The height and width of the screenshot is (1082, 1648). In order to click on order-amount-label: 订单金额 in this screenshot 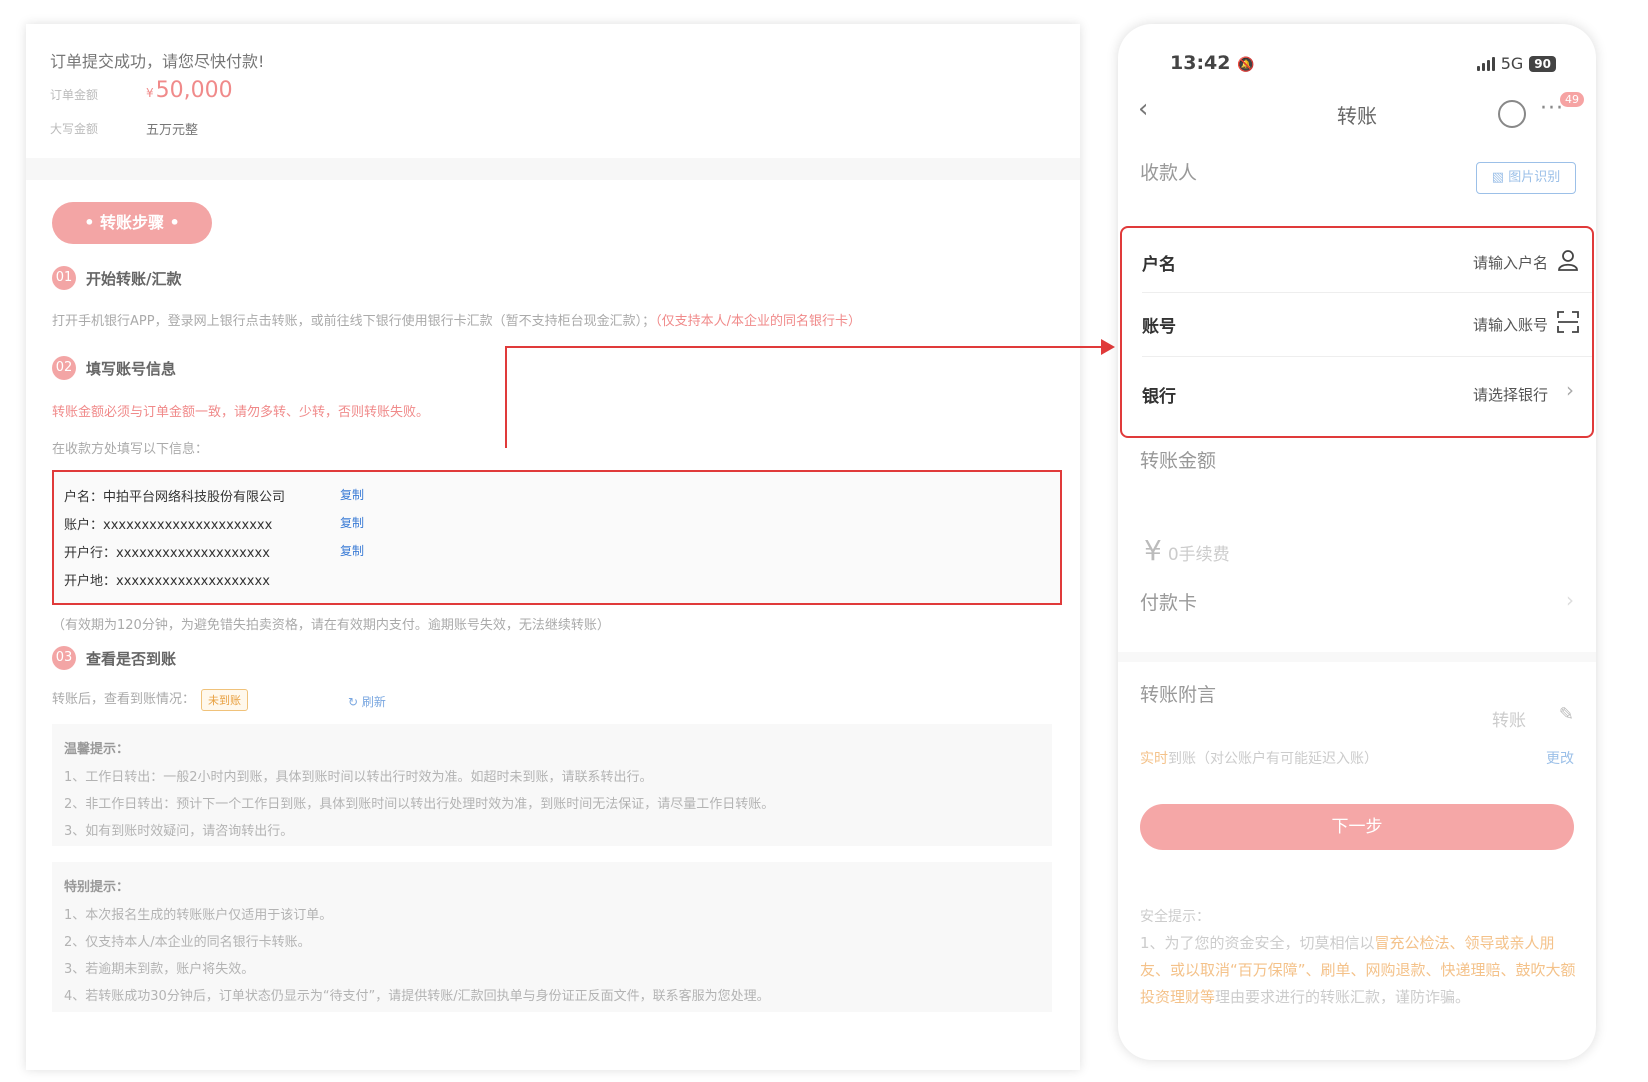, I will do `click(74, 95)`.